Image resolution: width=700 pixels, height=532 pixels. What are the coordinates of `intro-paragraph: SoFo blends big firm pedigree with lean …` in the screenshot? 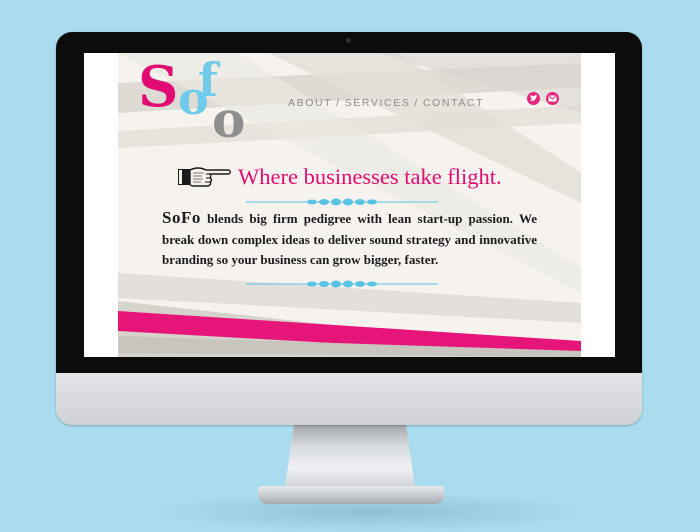 It's located at (349, 239).